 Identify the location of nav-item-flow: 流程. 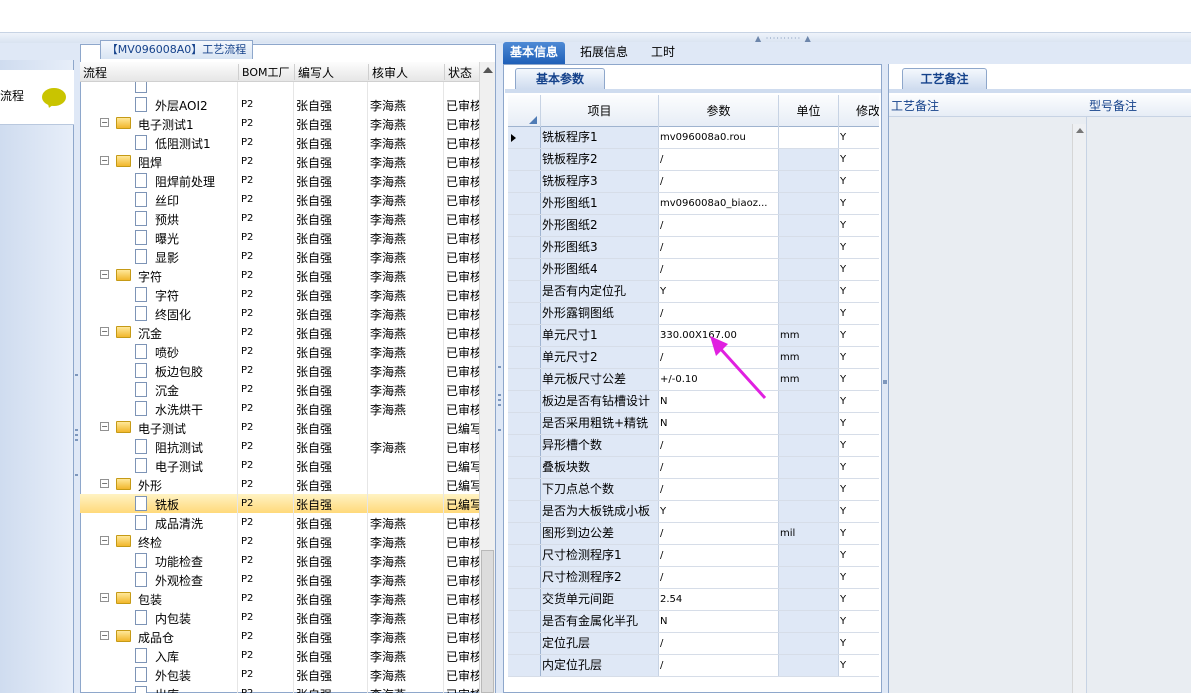
(37, 97).